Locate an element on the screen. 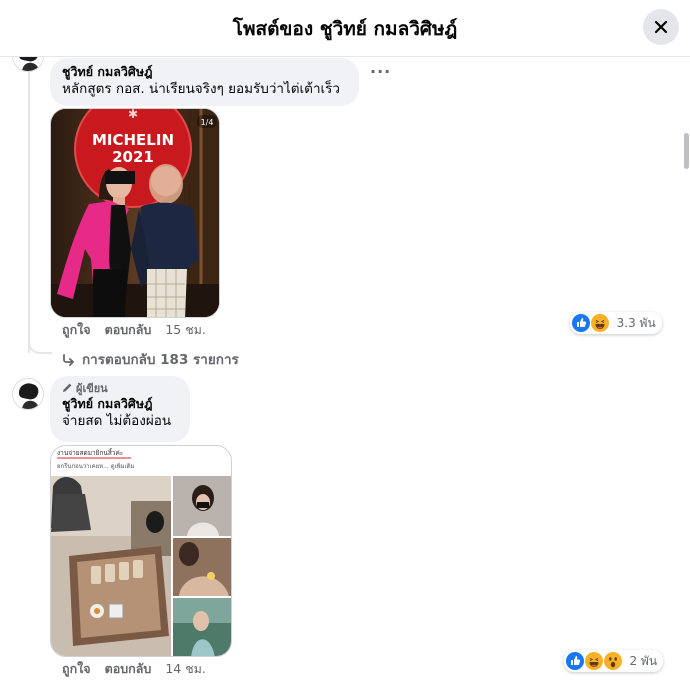 The height and width of the screenshot is (692, 690). thread-line is located at coordinates (29, 206).